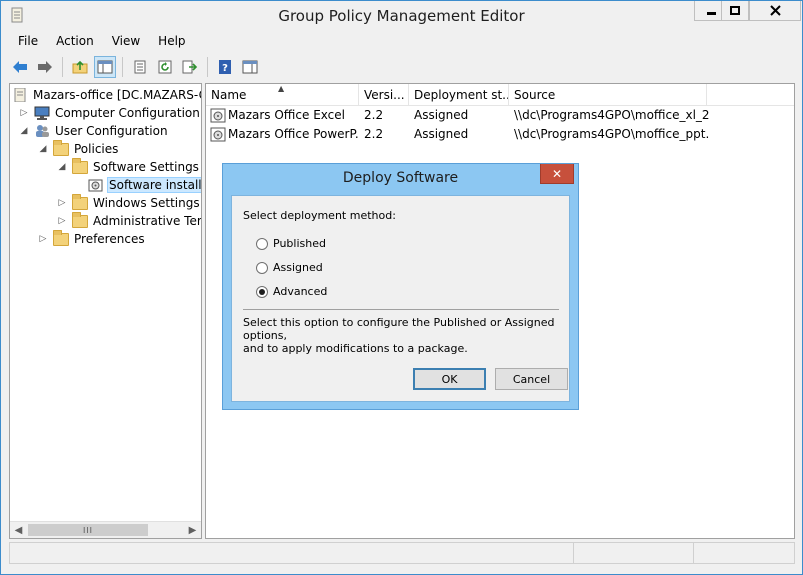  I want to click on maximize-button, so click(735, 11).